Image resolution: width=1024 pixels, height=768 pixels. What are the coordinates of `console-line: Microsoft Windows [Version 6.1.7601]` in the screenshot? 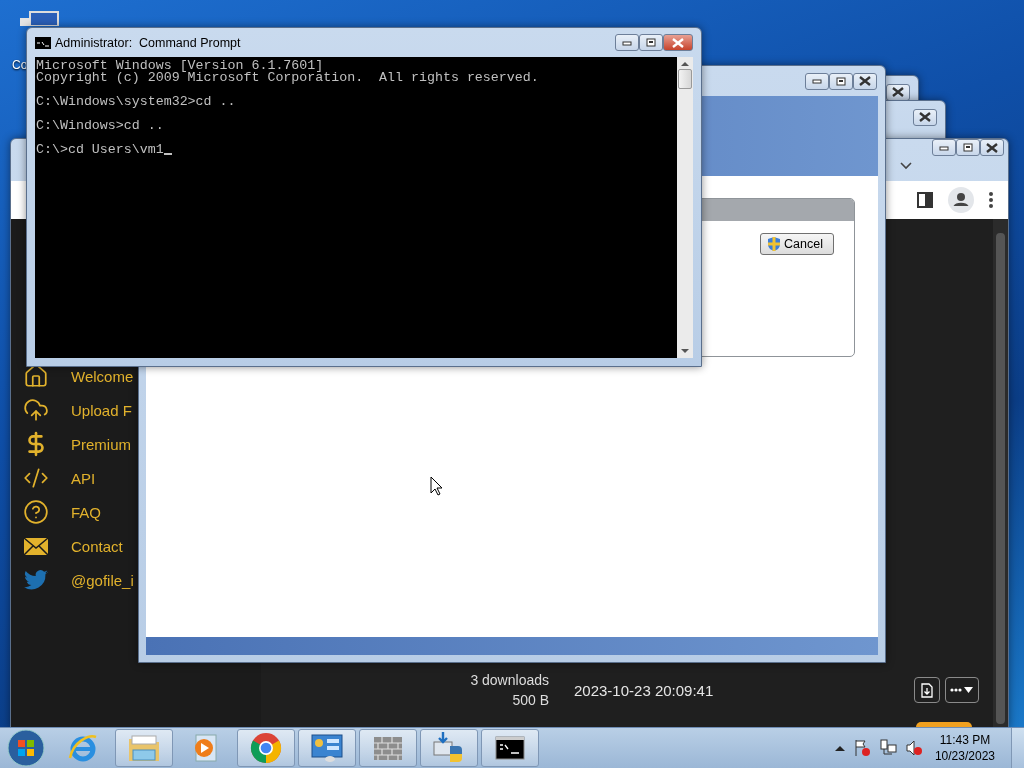 It's located at (180, 66).